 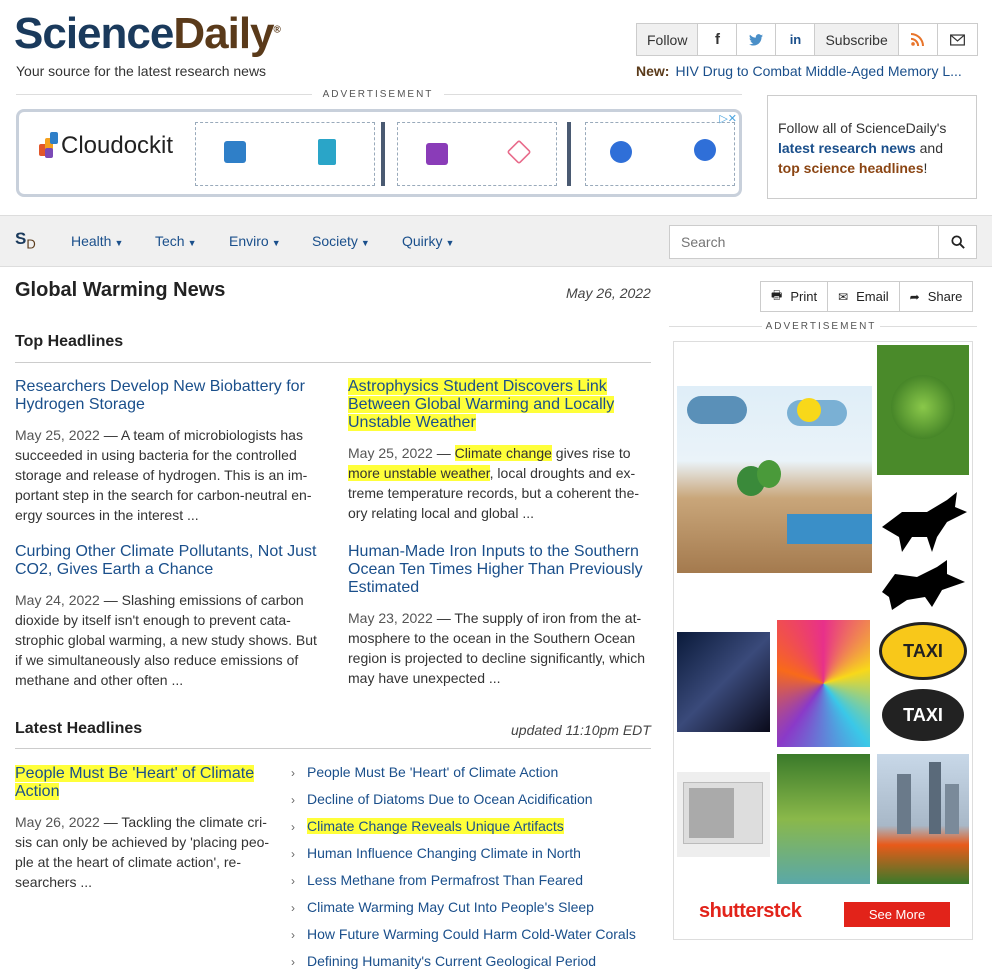 What do you see at coordinates (918, 39) in the screenshot?
I see `rss-icon` at bounding box center [918, 39].